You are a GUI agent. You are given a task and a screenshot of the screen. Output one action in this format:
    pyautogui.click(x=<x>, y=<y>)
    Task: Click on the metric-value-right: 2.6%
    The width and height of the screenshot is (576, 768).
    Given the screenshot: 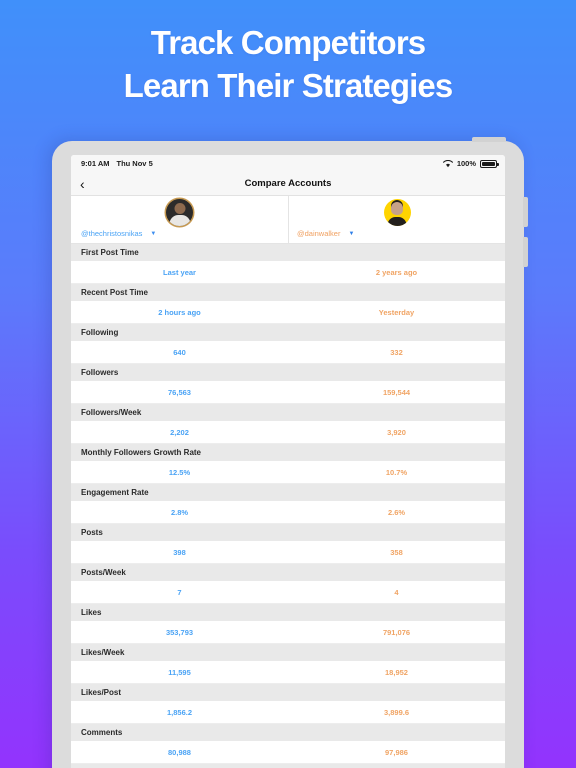 What is the action you would take?
    pyautogui.click(x=396, y=512)
    